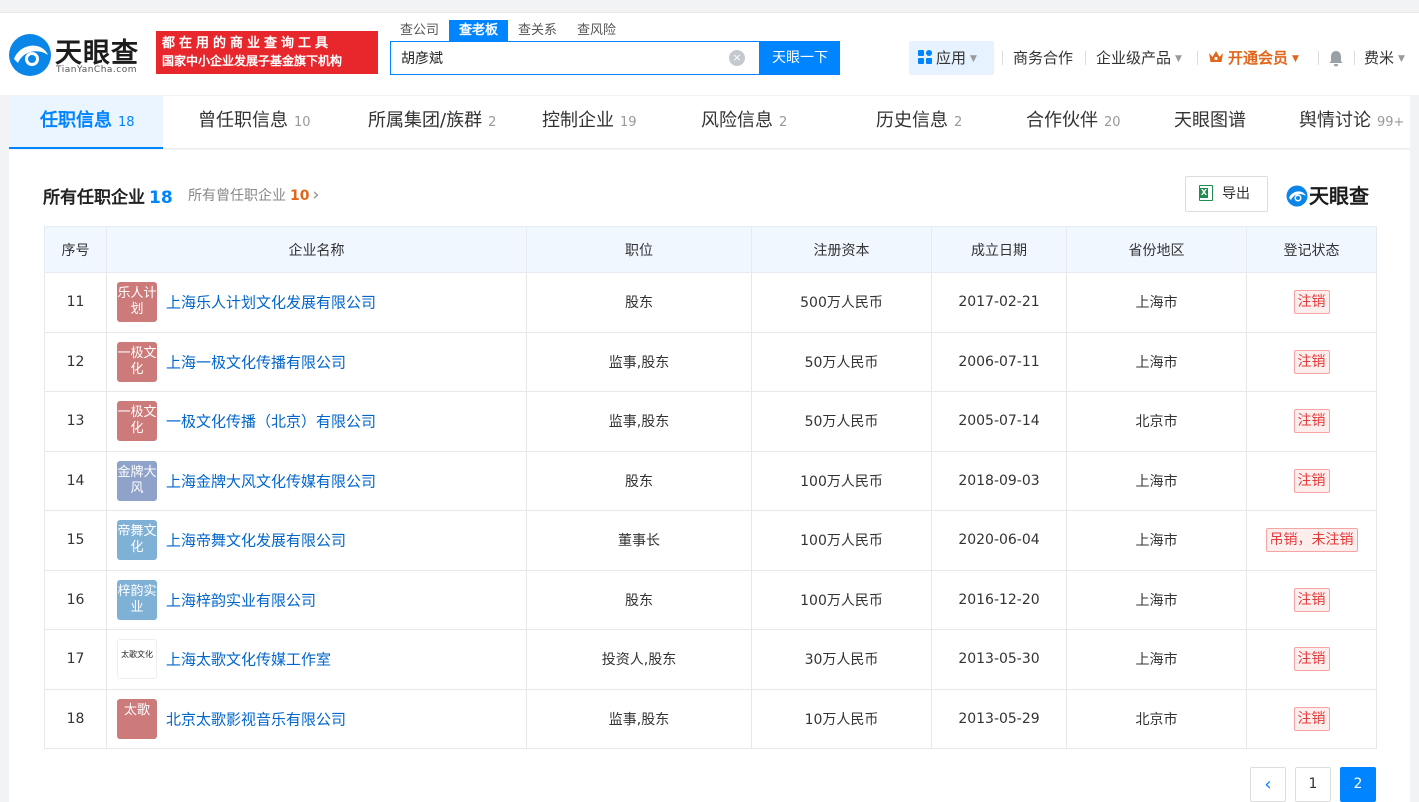 Image resolution: width=1419 pixels, height=802 pixels. I want to click on tab-count: 19, so click(628, 122).